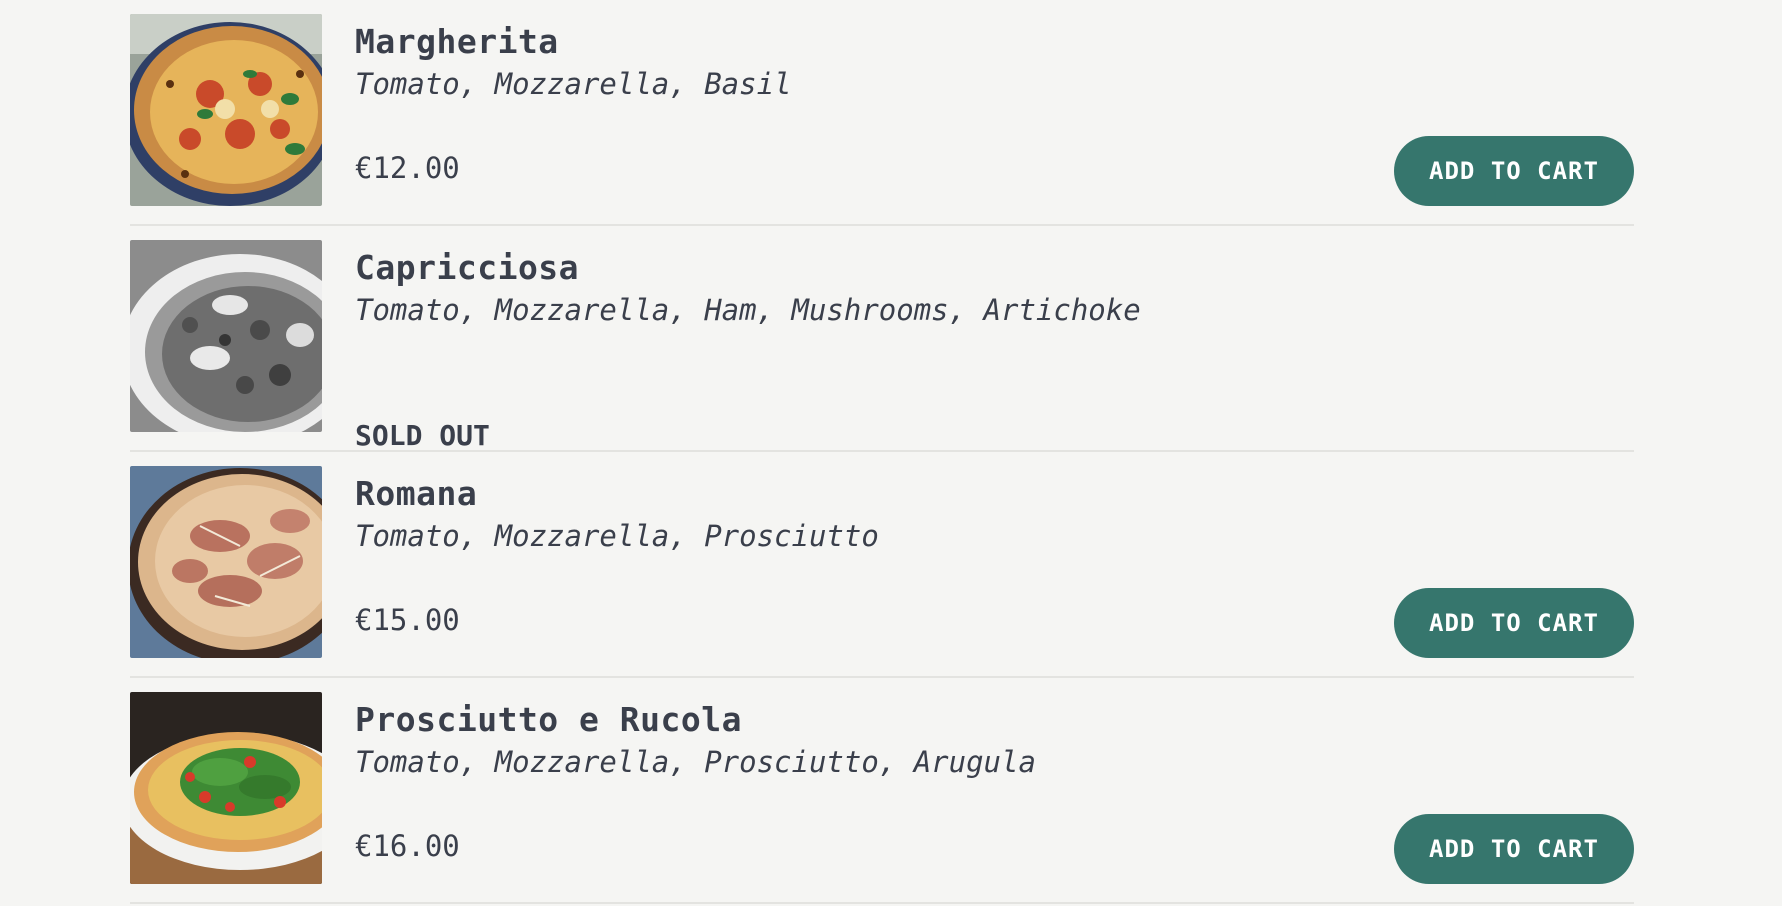 The image size is (1782, 906). Describe the element at coordinates (548, 719) in the screenshot. I see `item-name: Prosciutto e Rucola` at that location.